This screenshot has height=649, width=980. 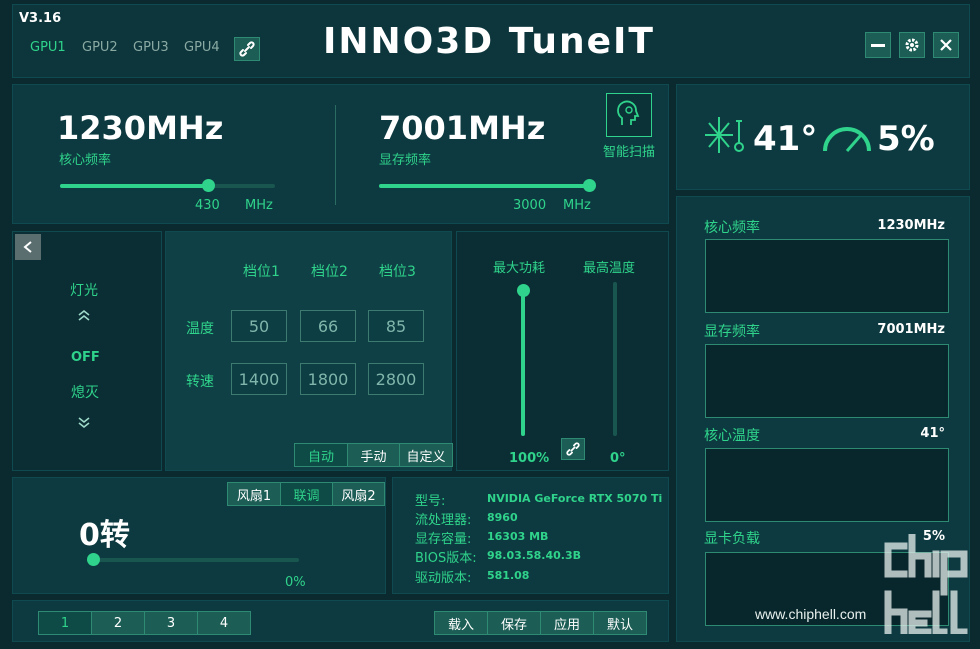 I want to click on default-button: 默认, so click(x=620, y=623).